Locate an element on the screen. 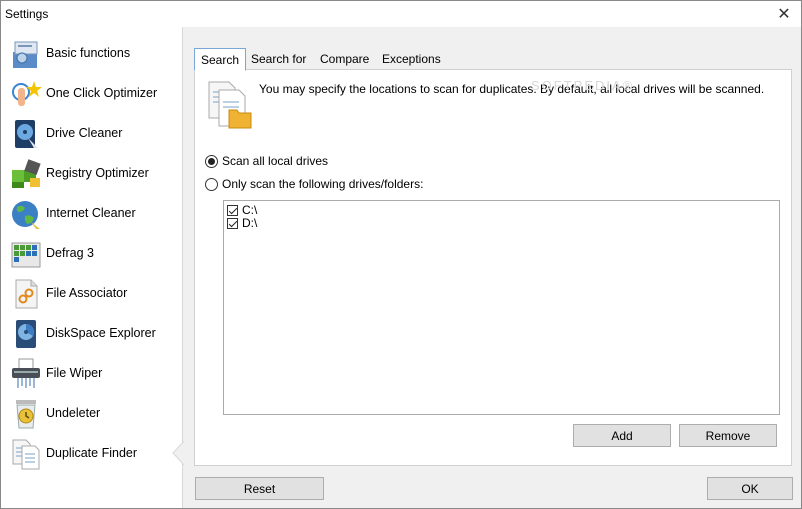 The image size is (802, 509). ok-button: OK is located at coordinates (750, 488).